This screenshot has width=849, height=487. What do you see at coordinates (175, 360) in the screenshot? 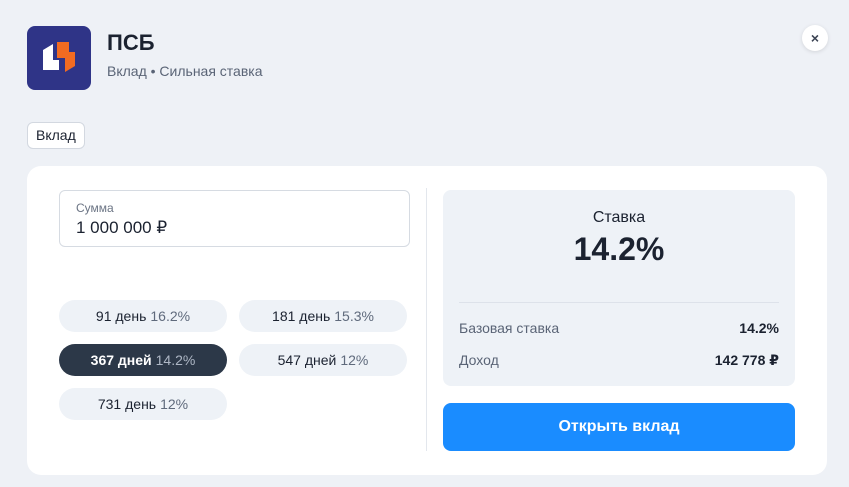
I see `term-rate: 14.2%` at bounding box center [175, 360].